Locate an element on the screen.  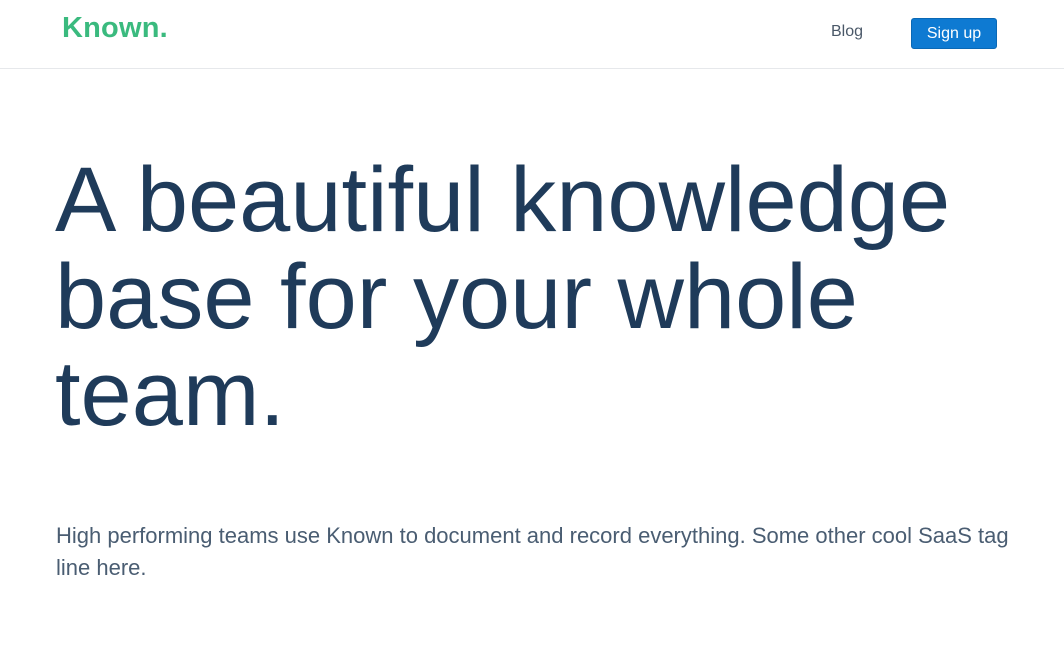
sign-up-button: Sign up is located at coordinates (954, 33).